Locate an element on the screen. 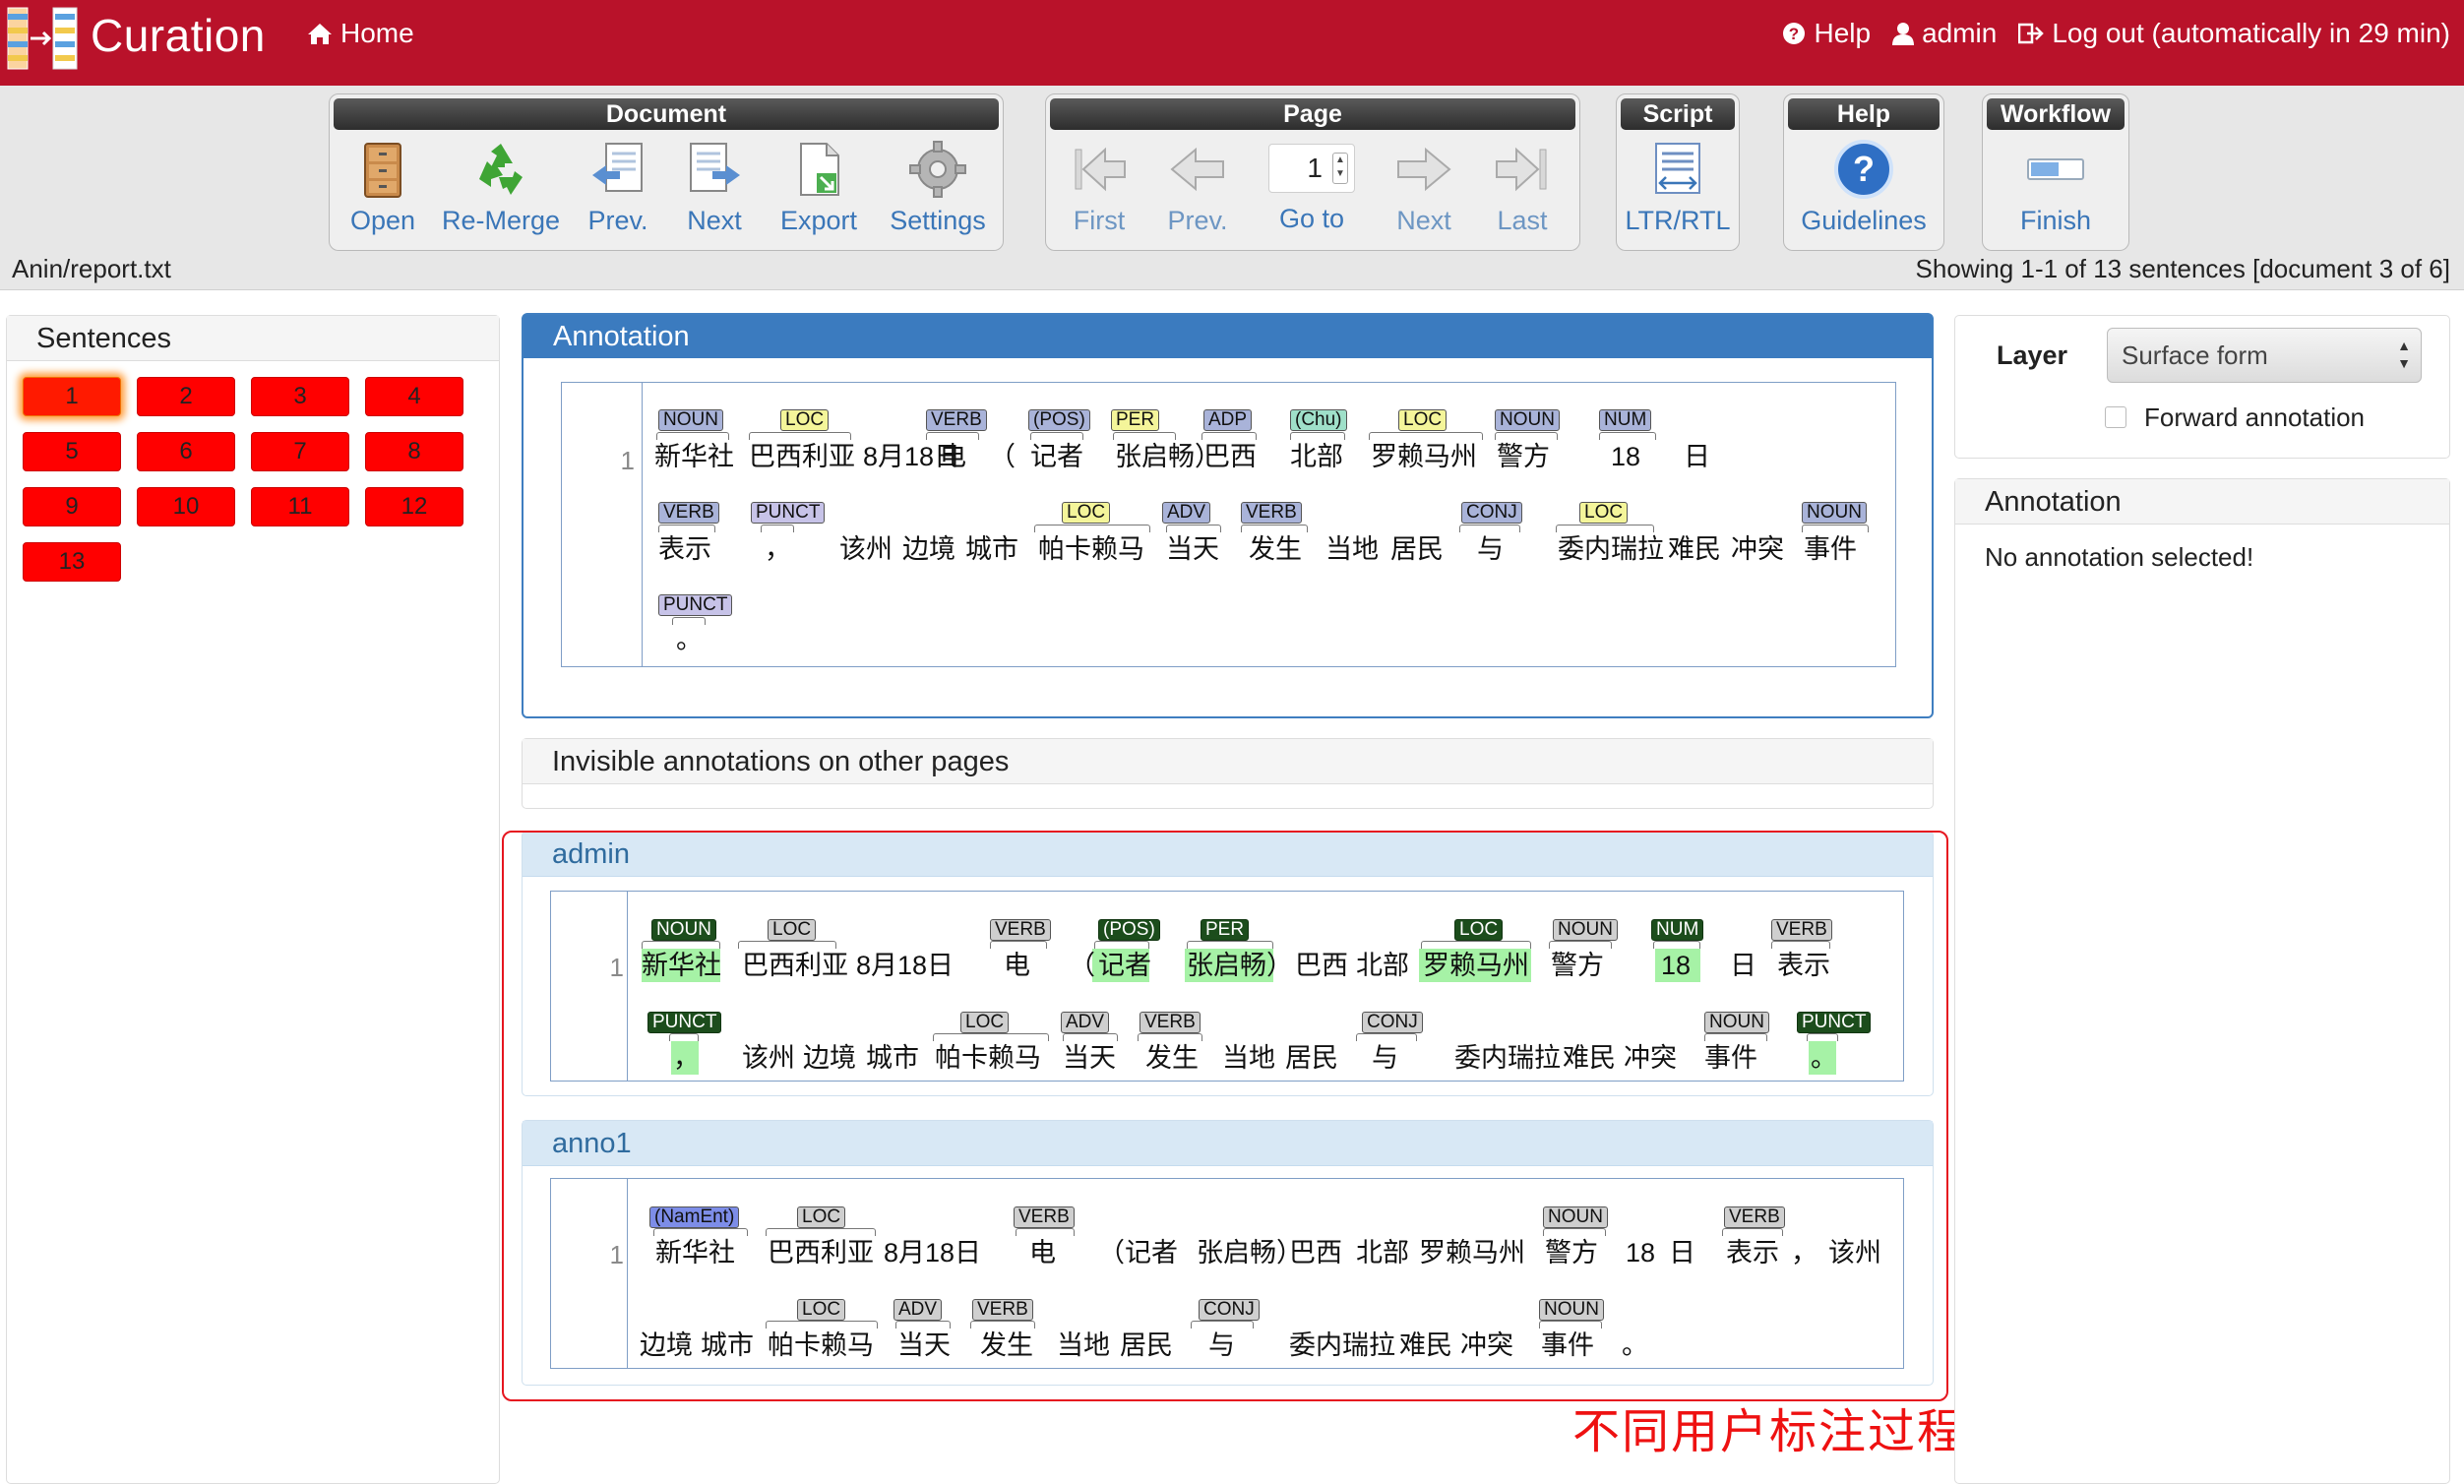  token: 难民 is located at coordinates (1694, 549).